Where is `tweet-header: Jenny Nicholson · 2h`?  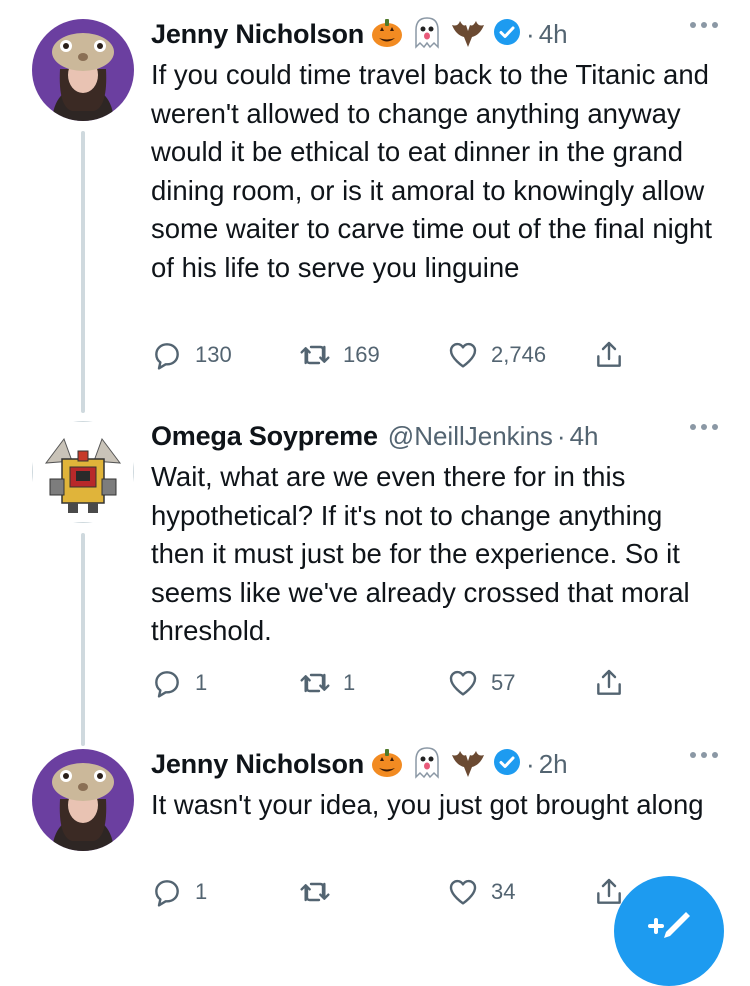 tweet-header: Jenny Nicholson · 2h is located at coordinates (359, 764).